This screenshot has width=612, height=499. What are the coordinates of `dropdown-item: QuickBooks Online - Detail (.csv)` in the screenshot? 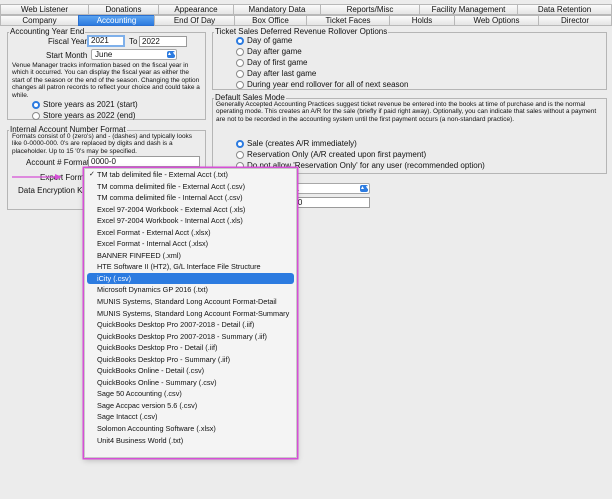 It's located at (190, 371).